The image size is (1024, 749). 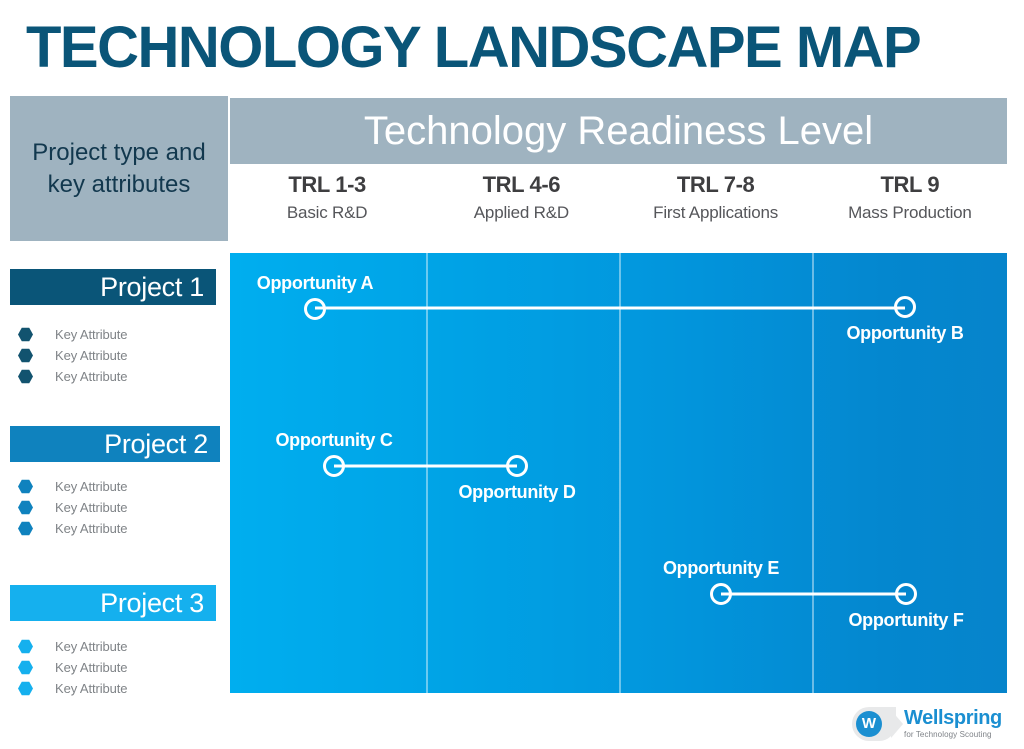 I want to click on trl-banner: Technology Readiness Level, so click(x=618, y=131).